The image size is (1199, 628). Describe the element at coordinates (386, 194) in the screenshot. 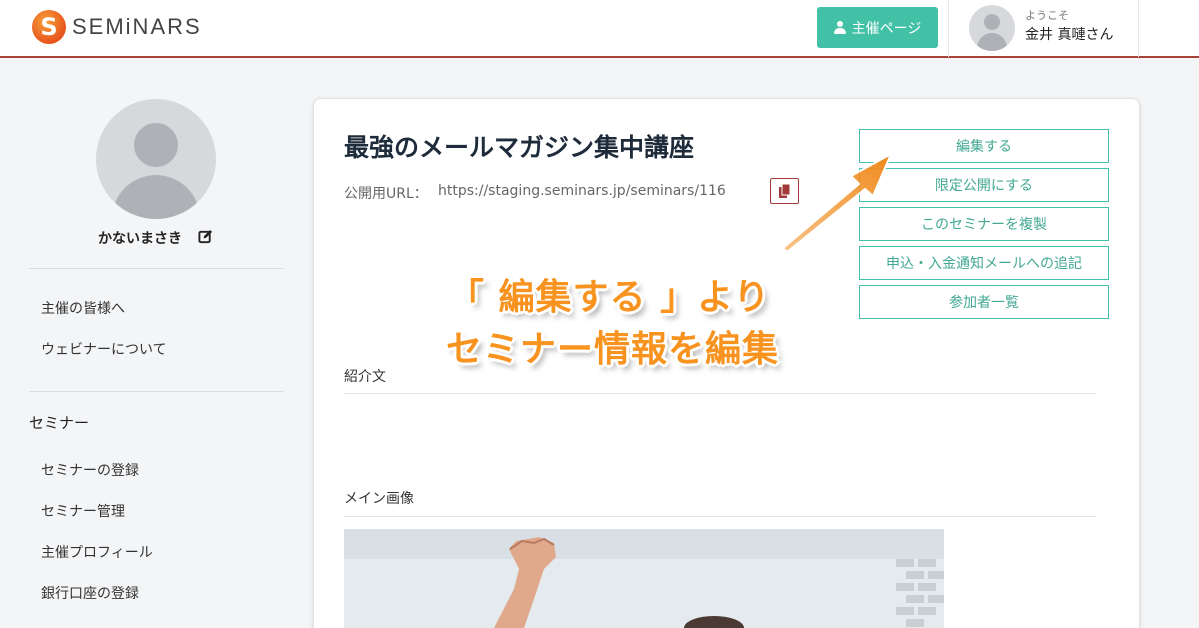

I see `public-url-label: 公開用URL：` at that location.